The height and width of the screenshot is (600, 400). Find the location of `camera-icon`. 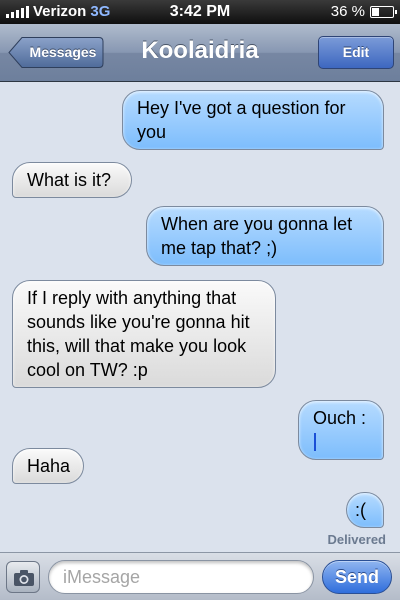

camera-icon is located at coordinates (24, 578).